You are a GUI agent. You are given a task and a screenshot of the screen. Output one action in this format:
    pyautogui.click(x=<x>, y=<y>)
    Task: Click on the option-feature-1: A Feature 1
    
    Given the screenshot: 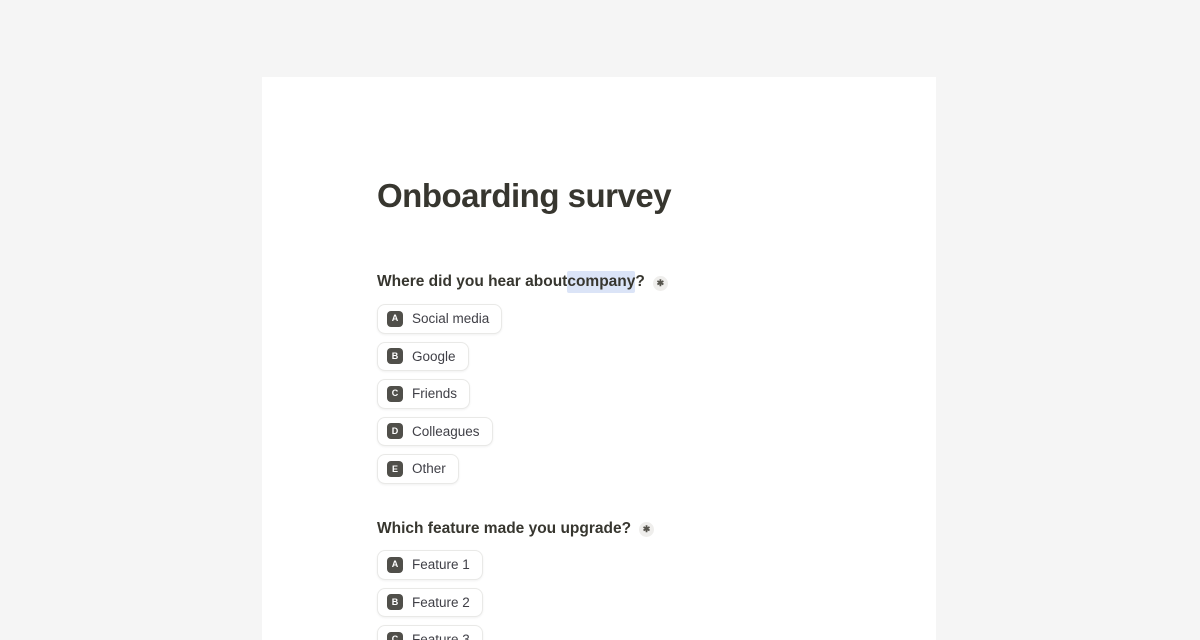 What is the action you would take?
    pyautogui.click(x=430, y=564)
    